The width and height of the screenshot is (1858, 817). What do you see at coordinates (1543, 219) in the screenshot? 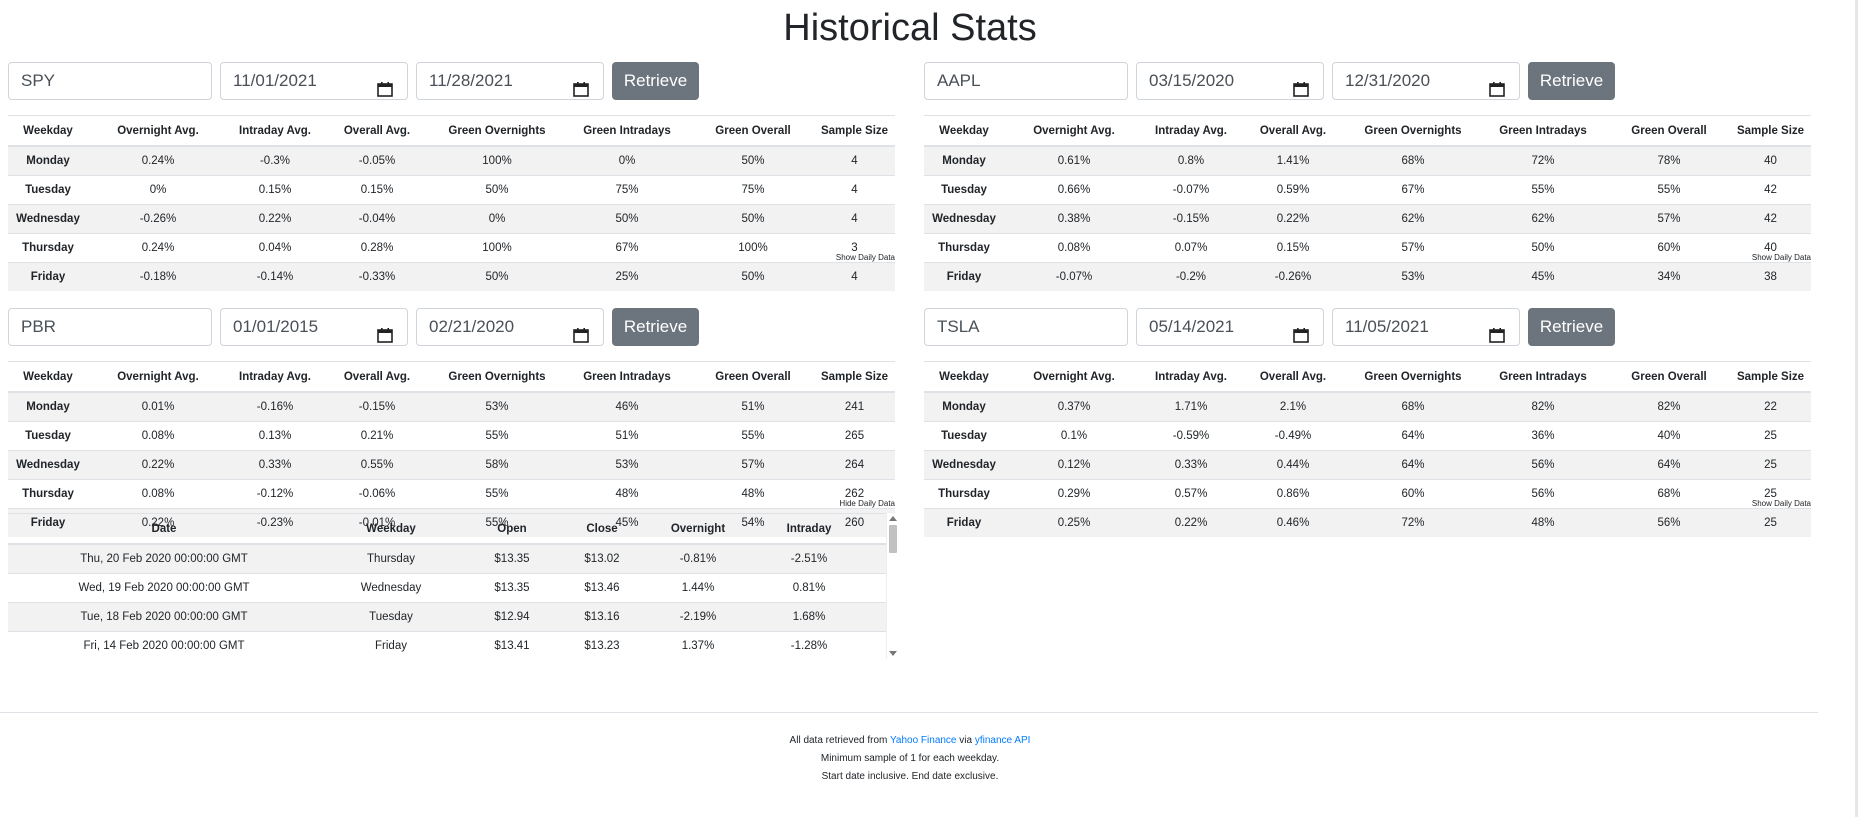
I see `table-cell: 62%` at bounding box center [1543, 219].